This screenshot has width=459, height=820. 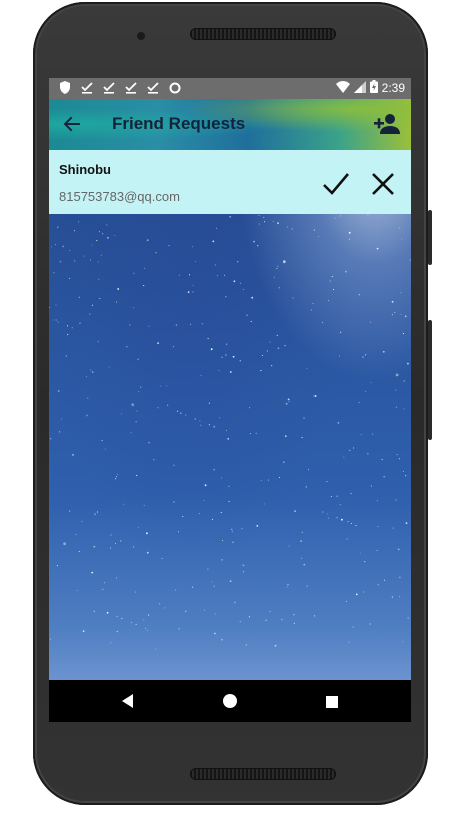 I want to click on check-icon, so click(x=336, y=184).